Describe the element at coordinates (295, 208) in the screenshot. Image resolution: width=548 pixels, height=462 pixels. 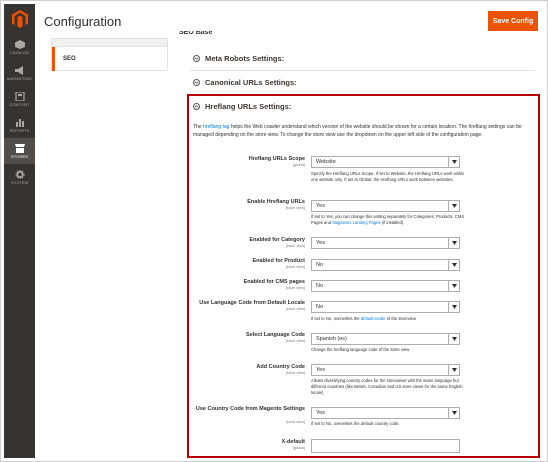
I see `field-scope-enable: [store view]` at that location.